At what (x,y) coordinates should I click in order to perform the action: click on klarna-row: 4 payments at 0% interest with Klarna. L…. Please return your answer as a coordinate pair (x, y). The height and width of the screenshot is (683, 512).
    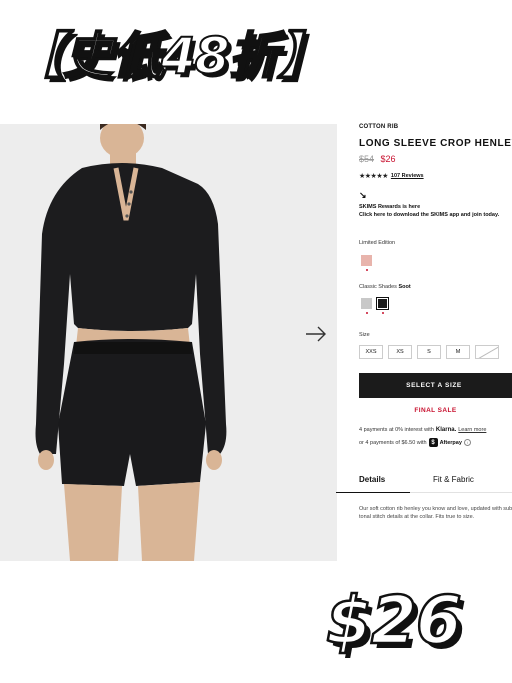
    Looking at the image, I should click on (423, 430).